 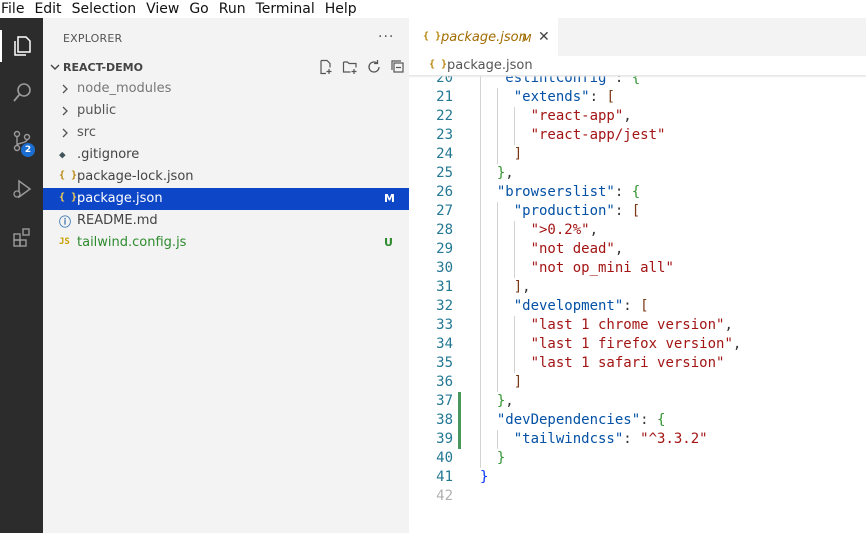 What do you see at coordinates (636, 344) in the screenshot?
I see `code-text: "last 1 firefox version",` at bounding box center [636, 344].